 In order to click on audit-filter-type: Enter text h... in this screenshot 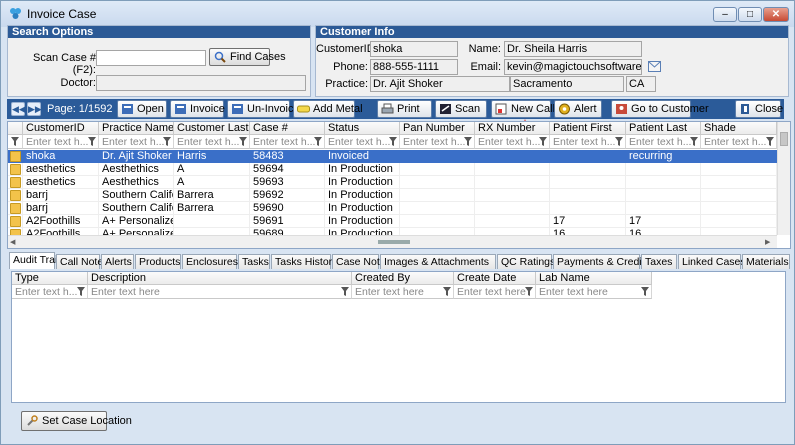, I will do `click(50, 292)`.